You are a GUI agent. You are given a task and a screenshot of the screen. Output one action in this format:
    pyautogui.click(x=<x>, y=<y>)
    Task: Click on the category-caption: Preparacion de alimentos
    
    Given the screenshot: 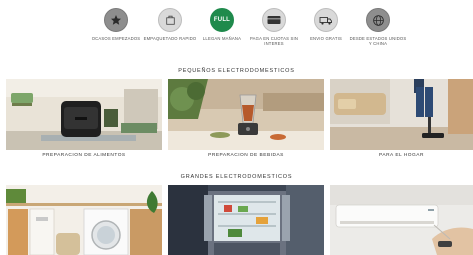 What is the action you would take?
    pyautogui.click(x=84, y=155)
    